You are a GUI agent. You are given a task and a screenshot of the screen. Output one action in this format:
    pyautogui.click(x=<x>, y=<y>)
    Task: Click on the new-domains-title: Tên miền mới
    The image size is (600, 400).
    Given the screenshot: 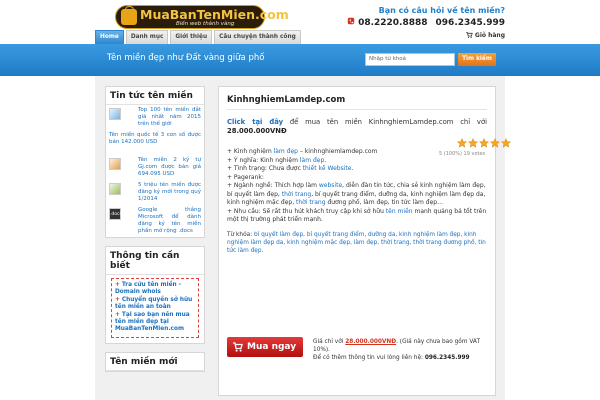 What is the action you would take?
    pyautogui.click(x=155, y=362)
    